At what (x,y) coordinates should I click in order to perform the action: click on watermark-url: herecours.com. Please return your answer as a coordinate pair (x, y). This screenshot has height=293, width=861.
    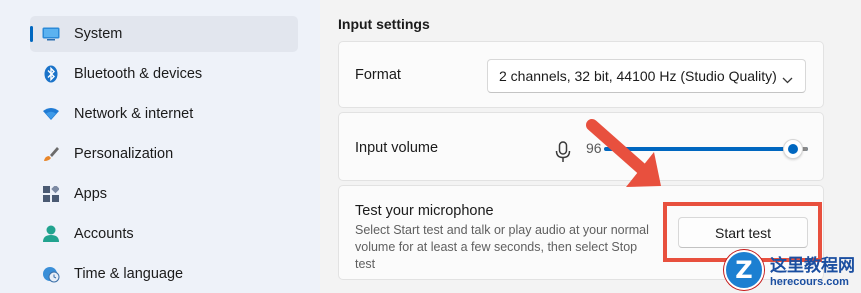
    Looking at the image, I should click on (809, 282).